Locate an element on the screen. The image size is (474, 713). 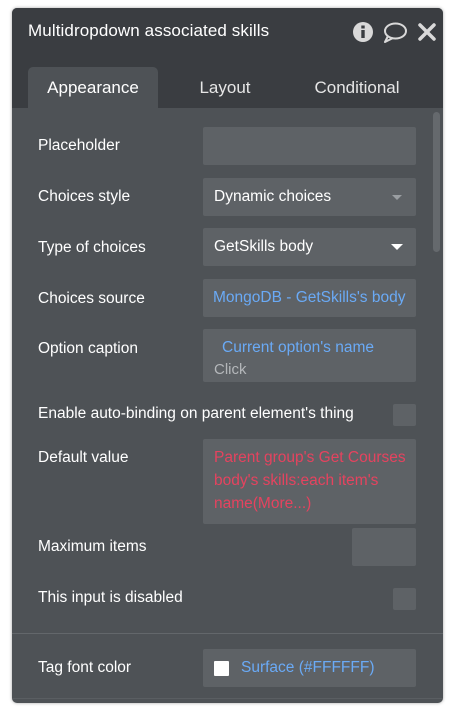
default-value-line-3: name(More...) is located at coordinates (263, 503).